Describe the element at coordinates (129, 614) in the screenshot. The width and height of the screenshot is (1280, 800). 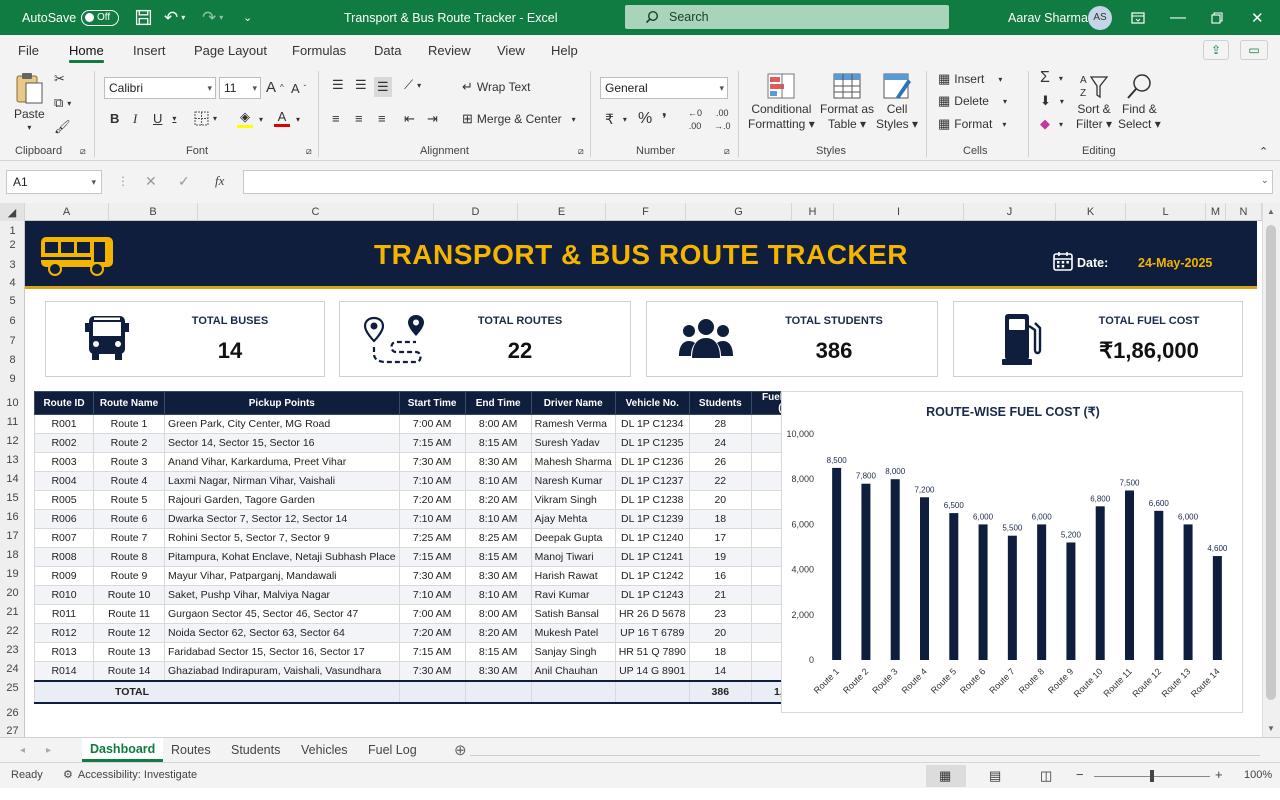
I see `table-cell: Route 11` at that location.